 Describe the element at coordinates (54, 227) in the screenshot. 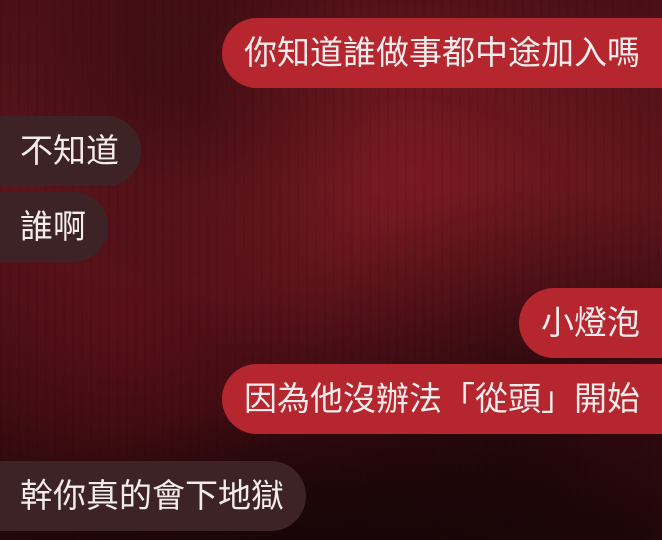

I see `received-message-bubble: 誰啊` at that location.